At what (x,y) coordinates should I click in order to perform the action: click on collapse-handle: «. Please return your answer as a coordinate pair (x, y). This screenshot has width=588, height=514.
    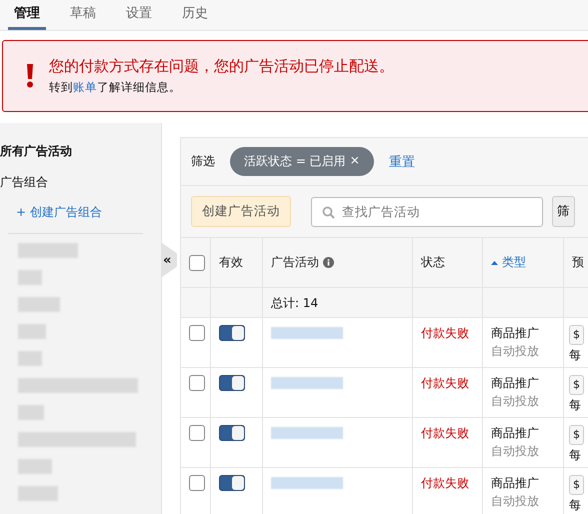
    Looking at the image, I should click on (169, 260).